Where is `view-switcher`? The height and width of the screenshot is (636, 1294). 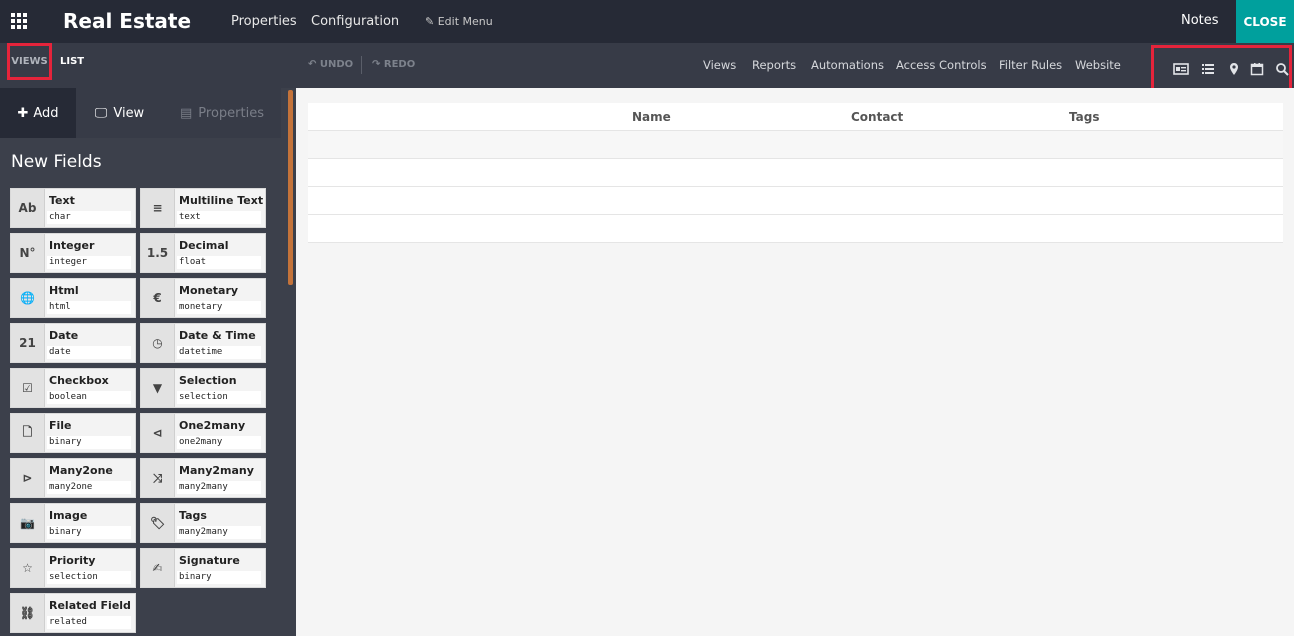
view-switcher is located at coordinates (1221, 68).